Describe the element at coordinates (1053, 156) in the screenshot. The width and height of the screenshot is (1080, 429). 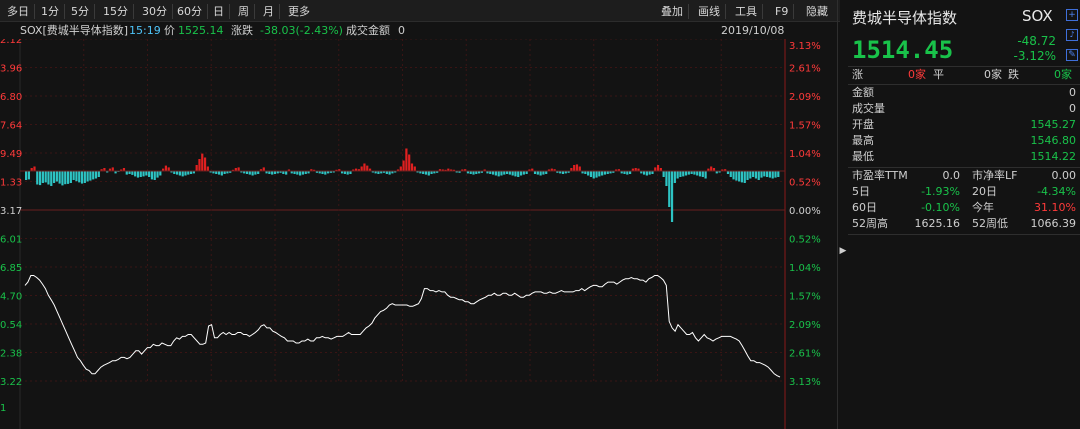
I see `stat-value: 1514.22` at that location.